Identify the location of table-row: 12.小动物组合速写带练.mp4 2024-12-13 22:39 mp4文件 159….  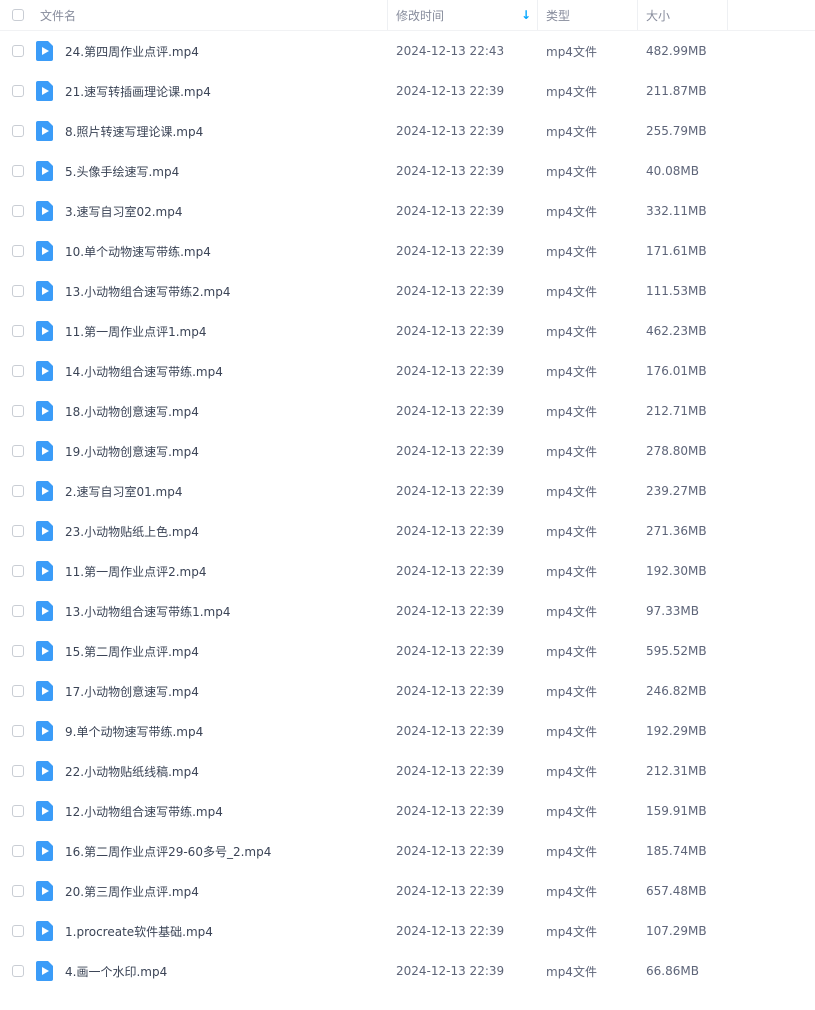
(407, 811).